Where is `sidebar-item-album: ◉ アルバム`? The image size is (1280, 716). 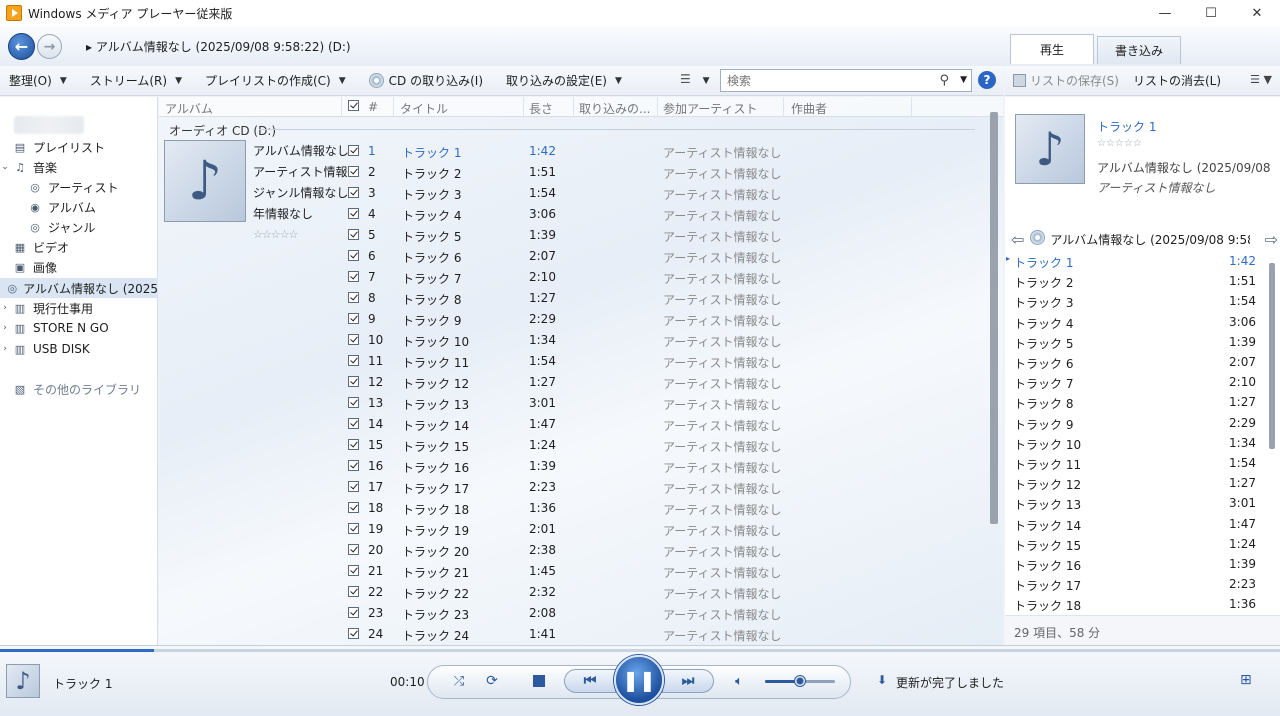
sidebar-item-album: ◉ アルバム is located at coordinates (79, 207).